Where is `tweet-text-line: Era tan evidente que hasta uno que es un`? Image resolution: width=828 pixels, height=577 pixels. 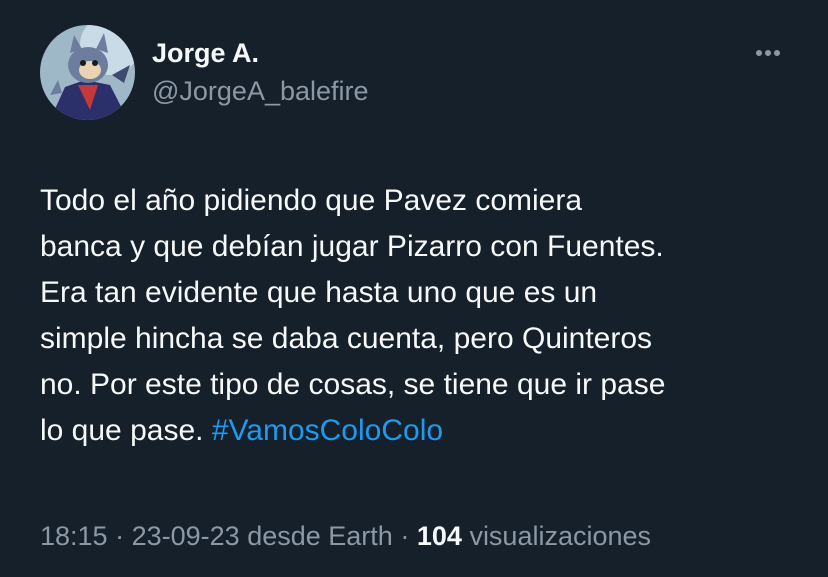 tweet-text-line: Era tan evidente que hasta uno que es un is located at coordinates (319, 292).